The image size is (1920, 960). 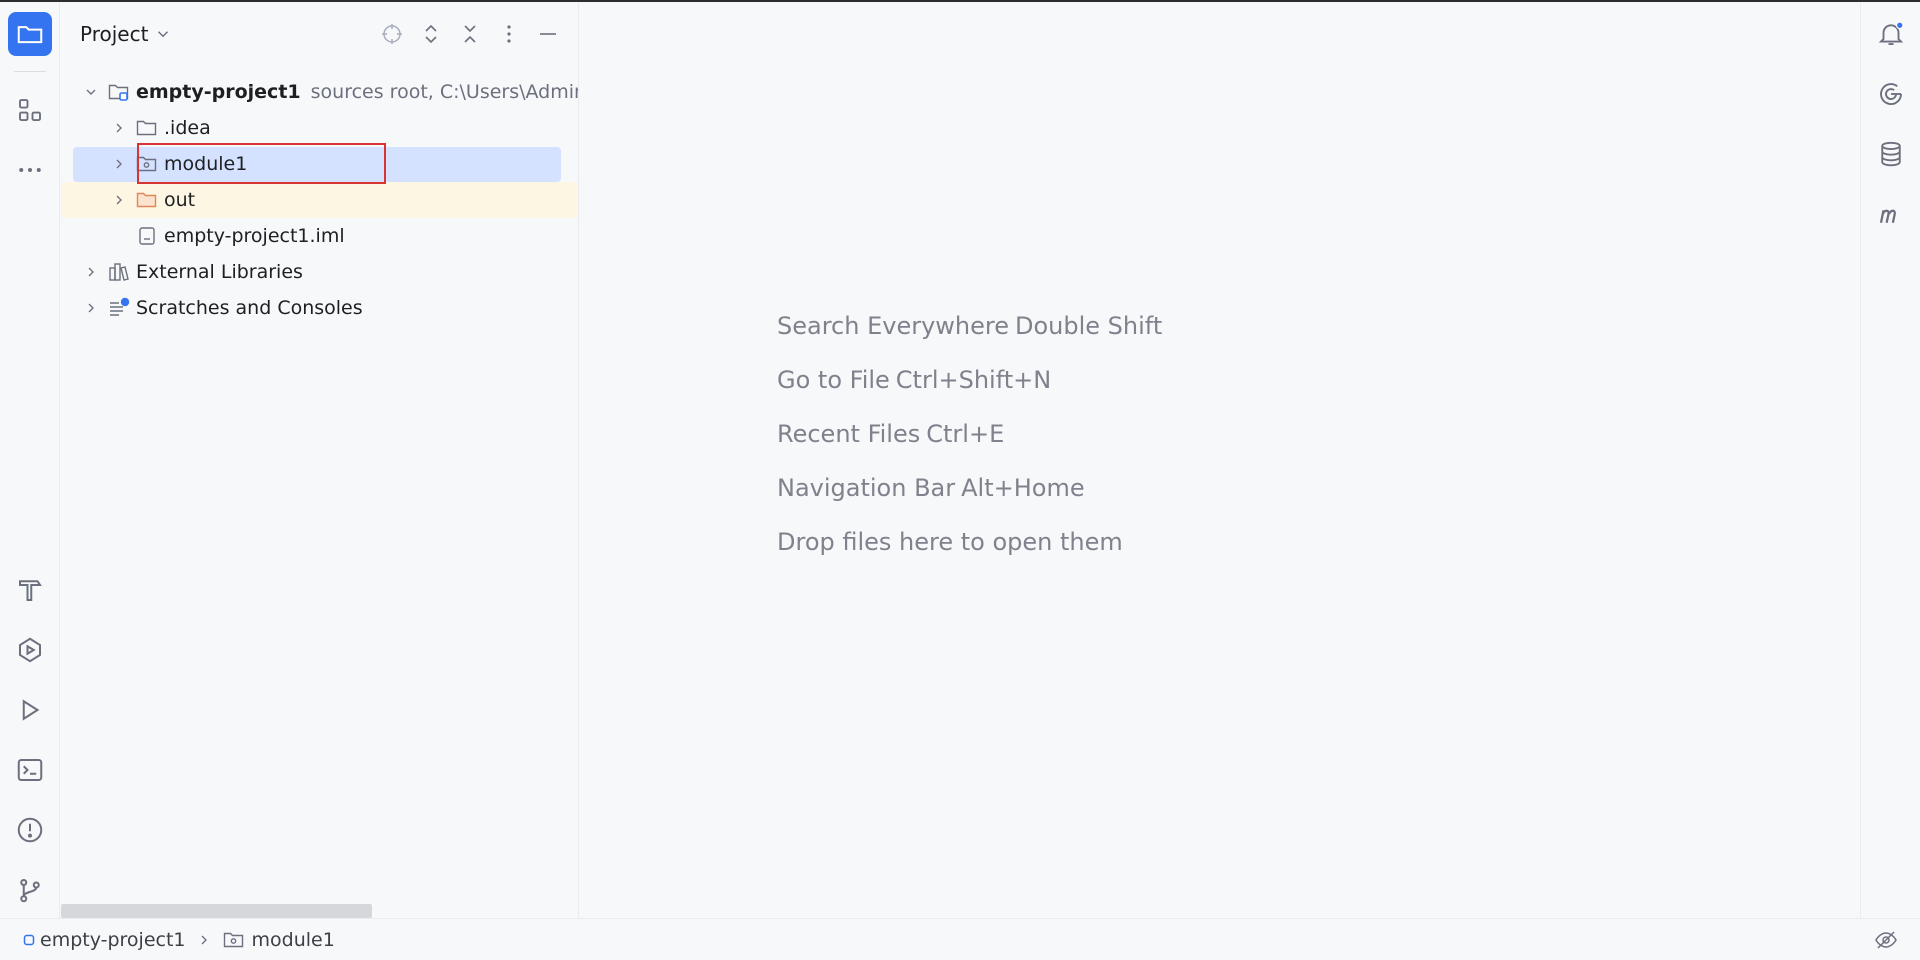 What do you see at coordinates (113, 939) in the screenshot?
I see `breadcrumb-label: empty-project1` at bounding box center [113, 939].